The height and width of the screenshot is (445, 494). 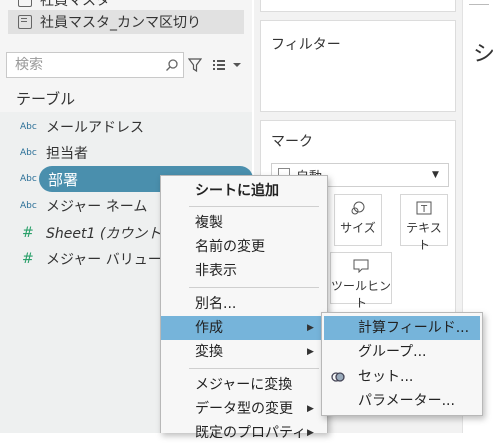 What do you see at coordinates (244, 223) in the screenshot?
I see `menu-item-duplicate: 複製` at bounding box center [244, 223].